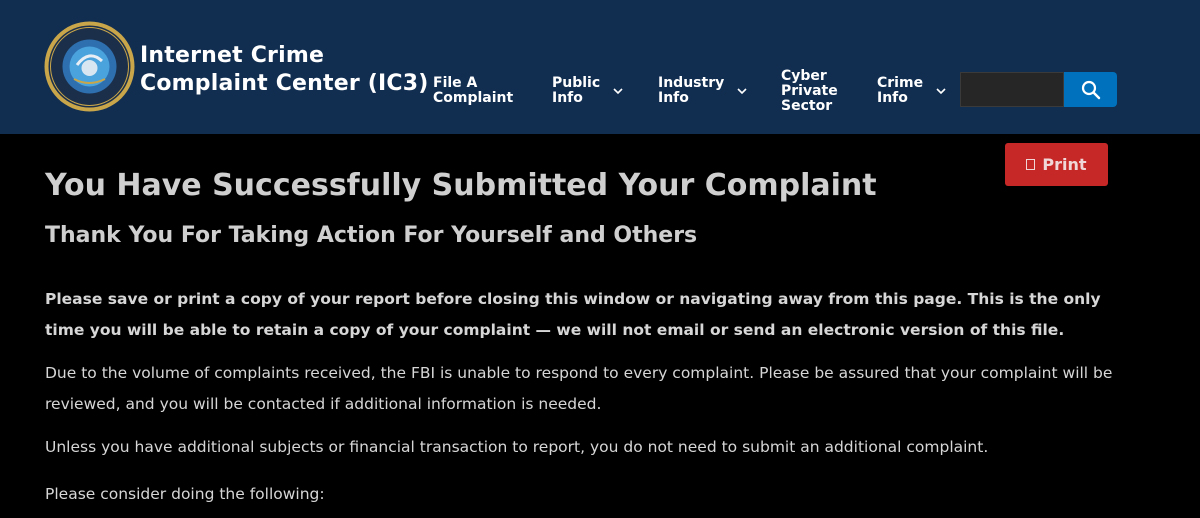 This screenshot has width=1200, height=518. What do you see at coordinates (1064, 164) in the screenshot?
I see `print-button-label: Print` at bounding box center [1064, 164].